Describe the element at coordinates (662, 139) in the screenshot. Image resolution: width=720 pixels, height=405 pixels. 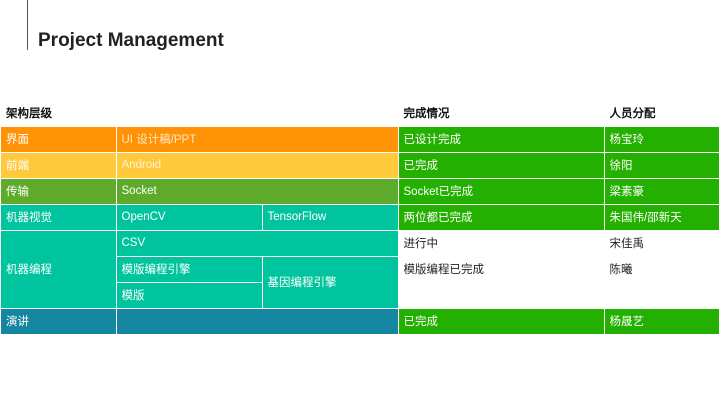
I see `assignee-ui: 杨宝玲` at that location.